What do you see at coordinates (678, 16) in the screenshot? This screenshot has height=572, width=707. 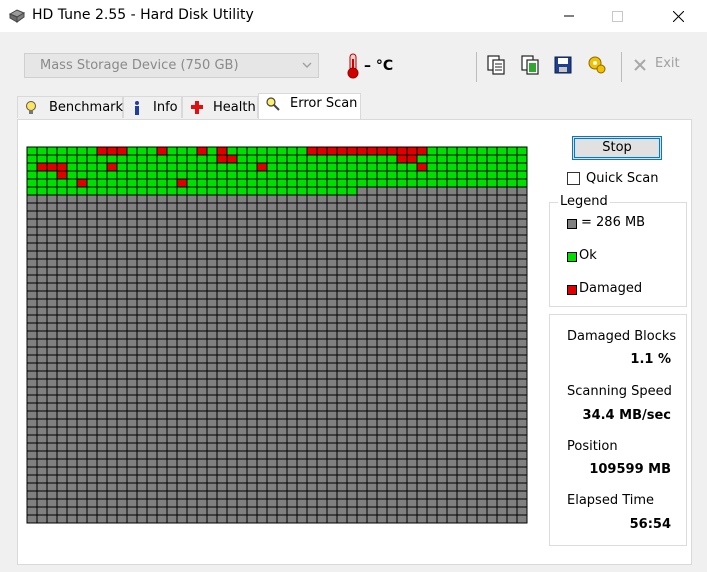 I see `close-button` at bounding box center [678, 16].